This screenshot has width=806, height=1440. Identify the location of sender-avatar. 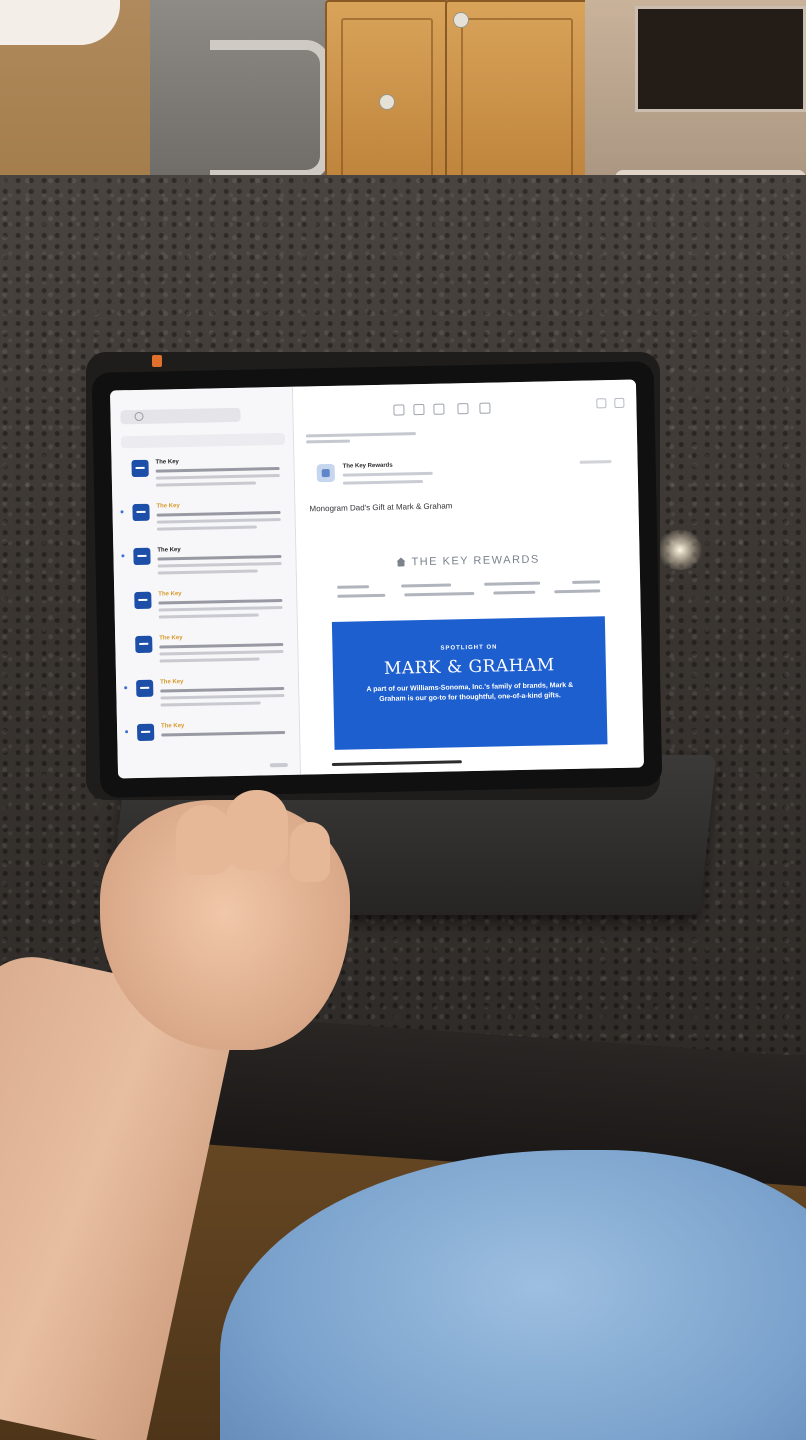
(325, 473).